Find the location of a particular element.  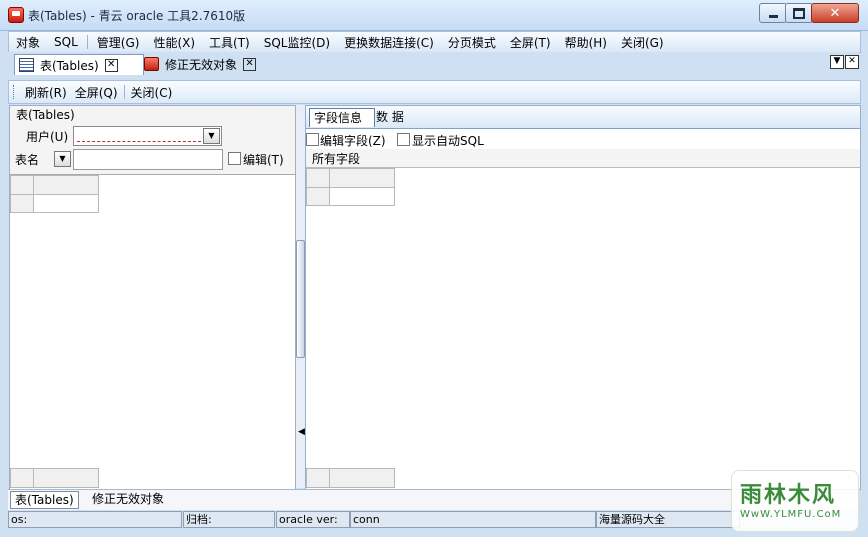

app-icon is located at coordinates (16, 15).